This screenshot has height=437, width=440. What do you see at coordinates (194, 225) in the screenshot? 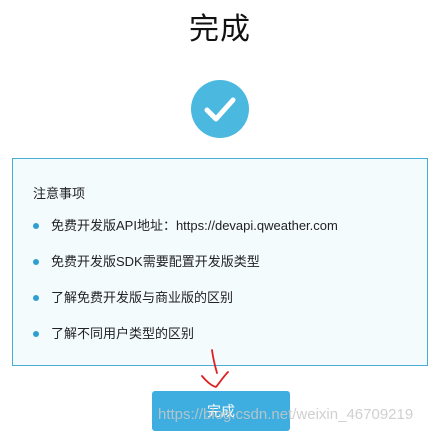
I see `notice-item-label: 免费开发版API地址：https://devapi.qweather.com` at bounding box center [194, 225].